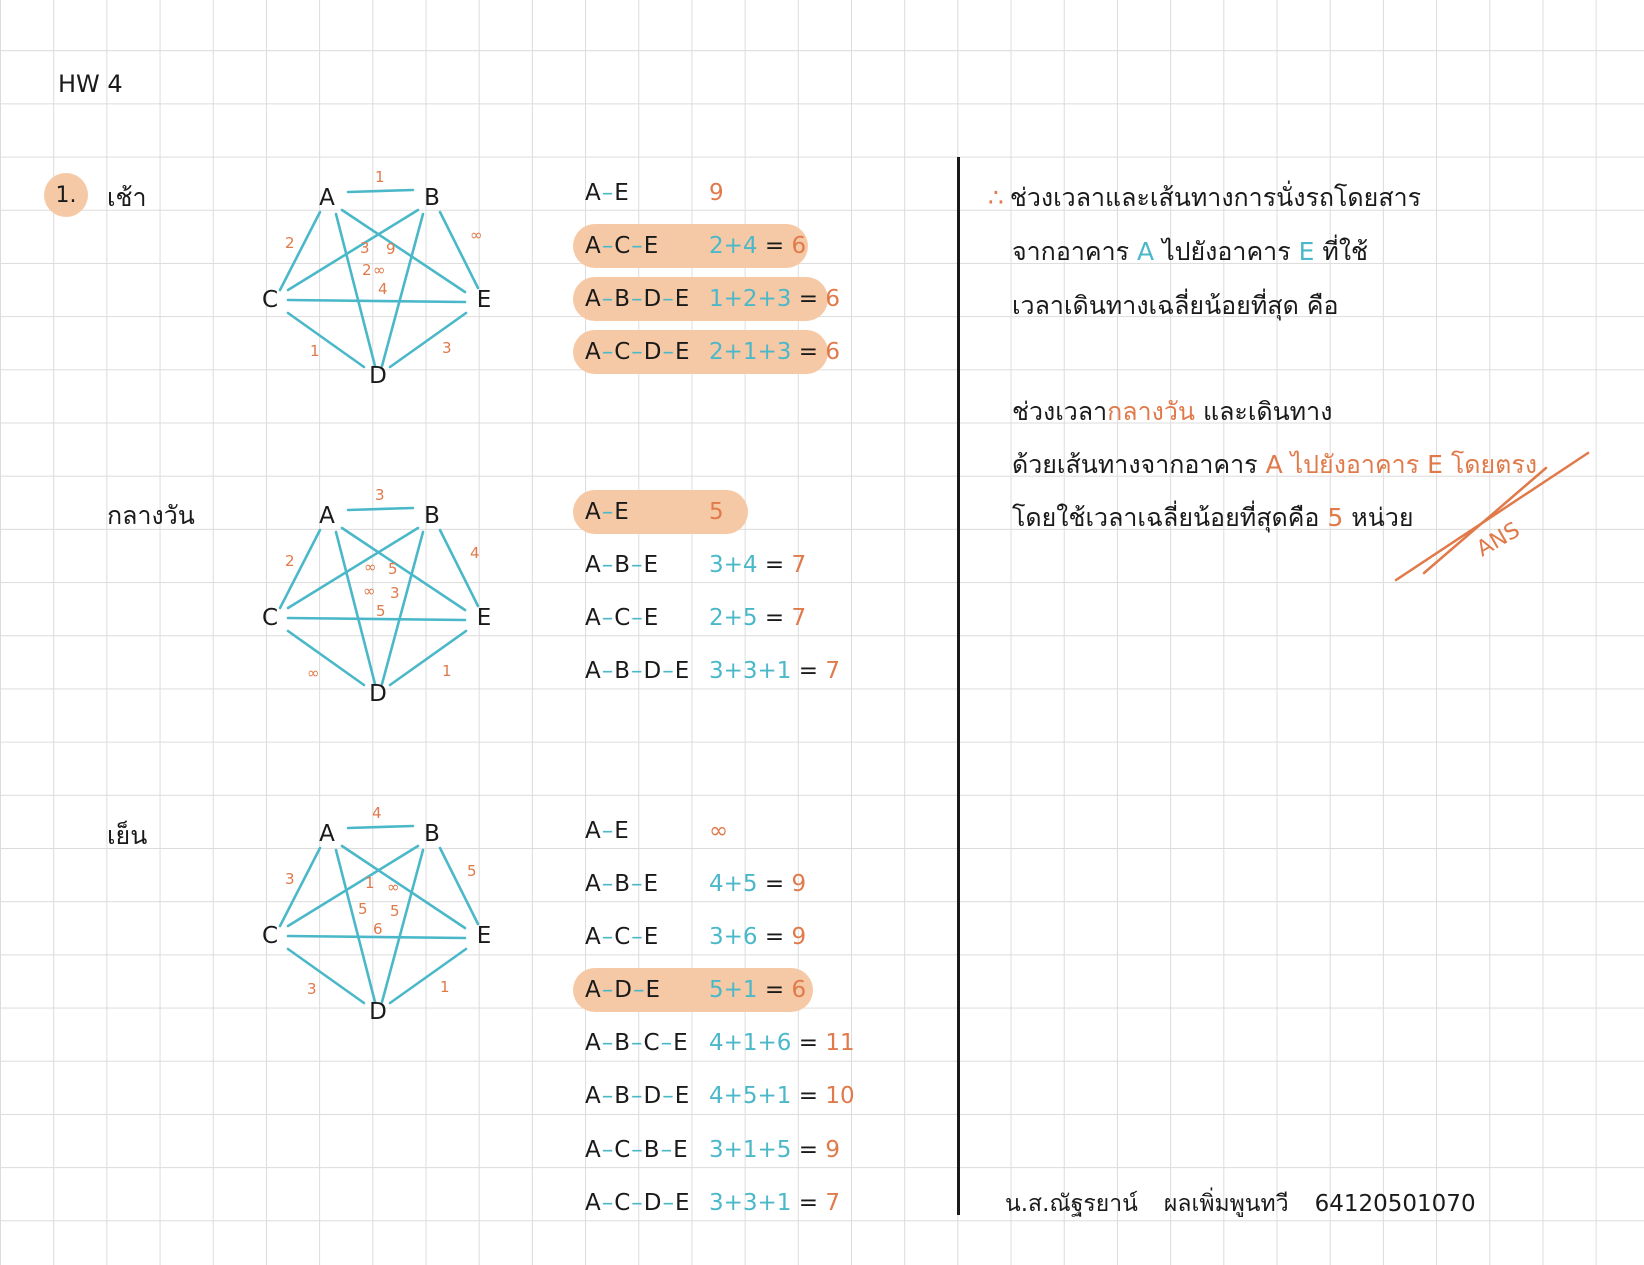 The image size is (1644, 1265). What do you see at coordinates (127, 835) in the screenshot?
I see `period-label-evening: เย็น` at bounding box center [127, 835].